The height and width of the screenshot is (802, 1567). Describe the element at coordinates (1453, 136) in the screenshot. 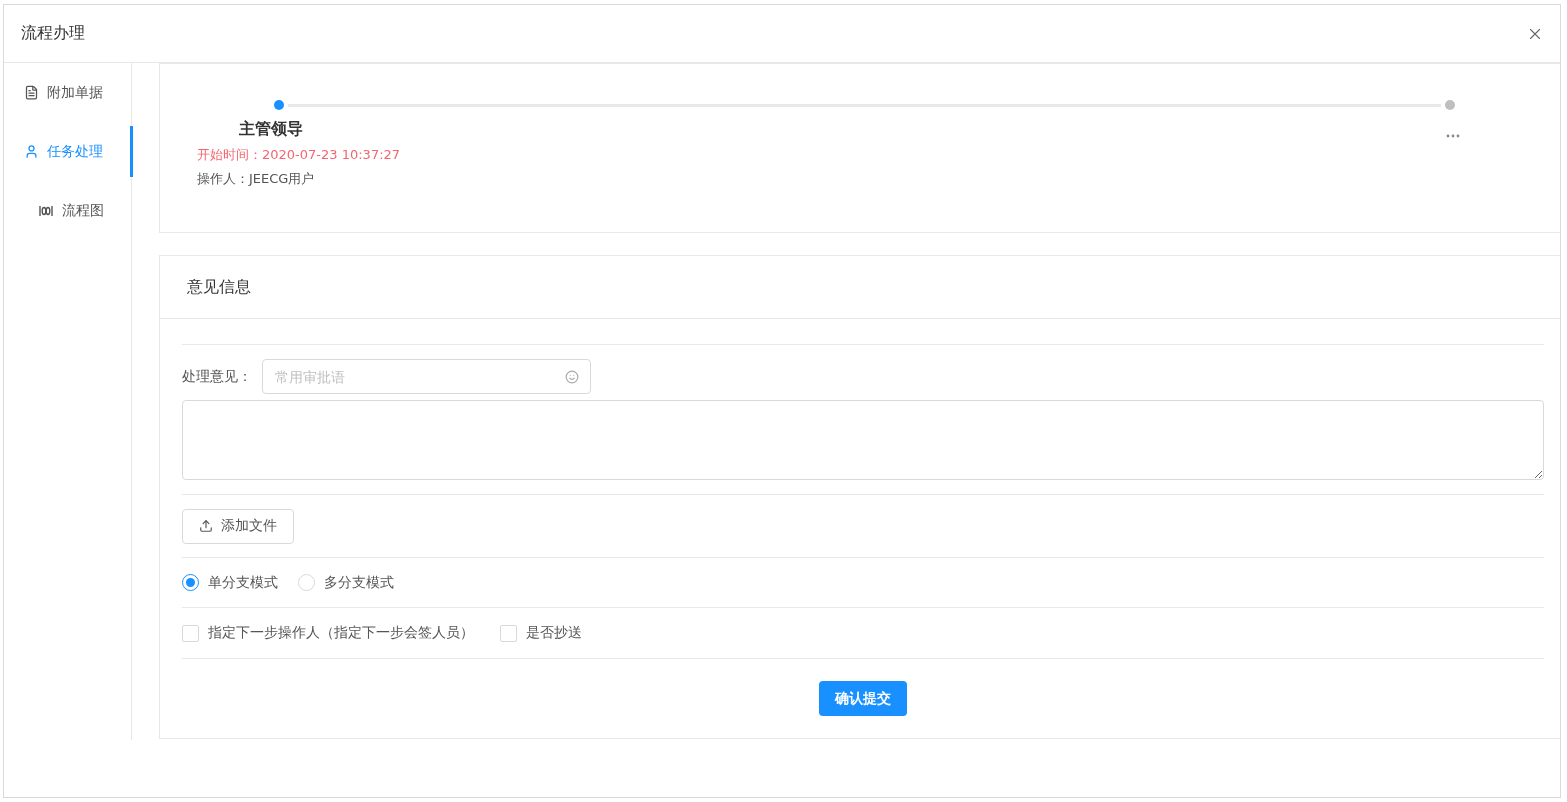

I see `more-icon` at that location.